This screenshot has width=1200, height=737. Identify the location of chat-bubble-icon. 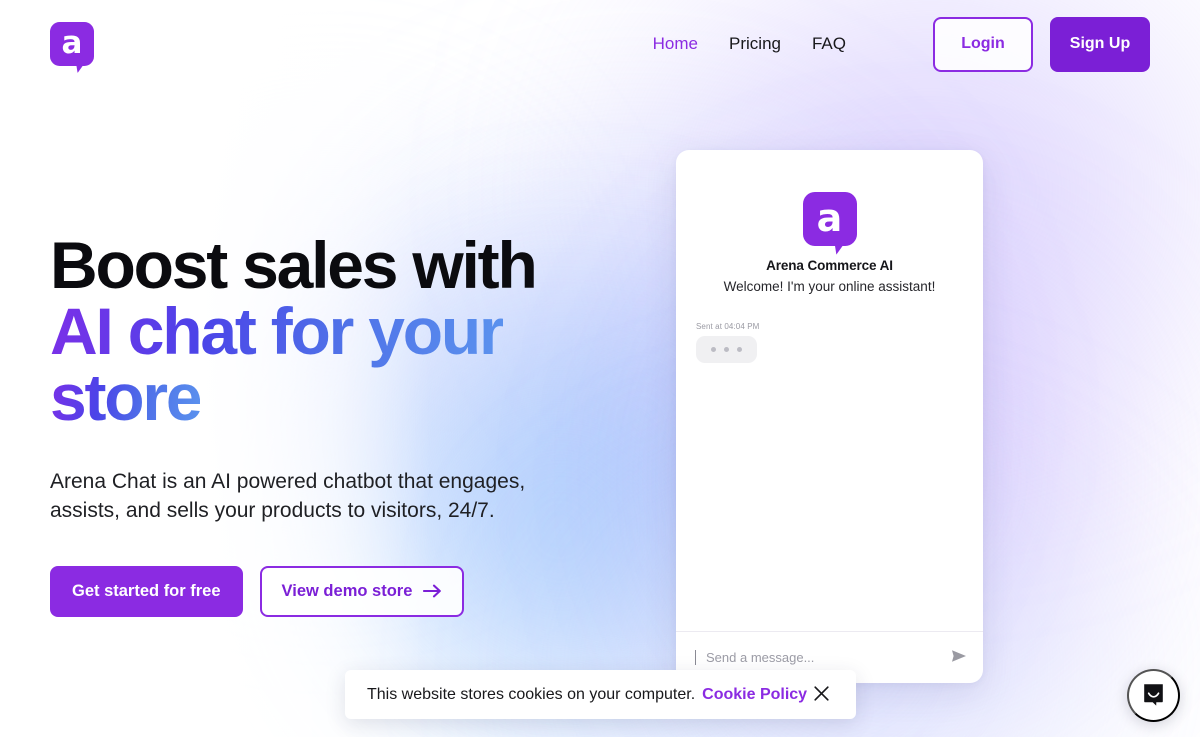
(1153, 696).